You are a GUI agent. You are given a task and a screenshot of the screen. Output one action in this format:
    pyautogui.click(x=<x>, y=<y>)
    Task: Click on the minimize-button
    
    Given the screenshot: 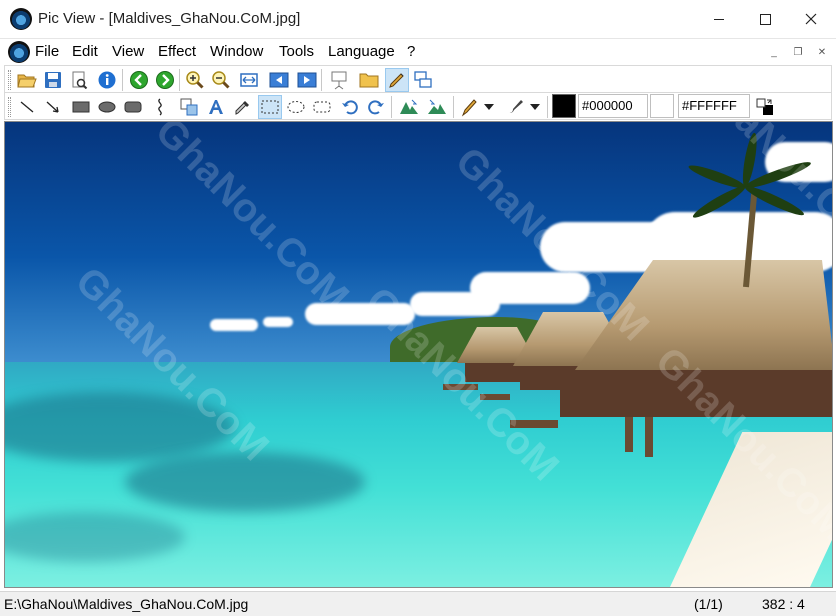 What is the action you would take?
    pyautogui.click(x=719, y=19)
    